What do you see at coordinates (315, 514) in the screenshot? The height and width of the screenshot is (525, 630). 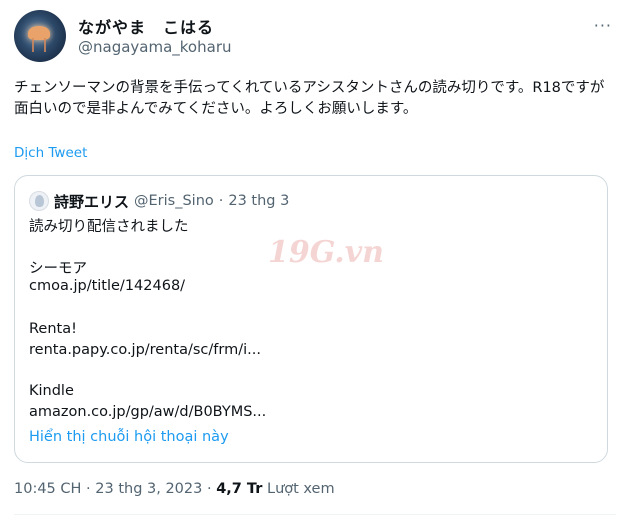 I see `divider` at bounding box center [315, 514].